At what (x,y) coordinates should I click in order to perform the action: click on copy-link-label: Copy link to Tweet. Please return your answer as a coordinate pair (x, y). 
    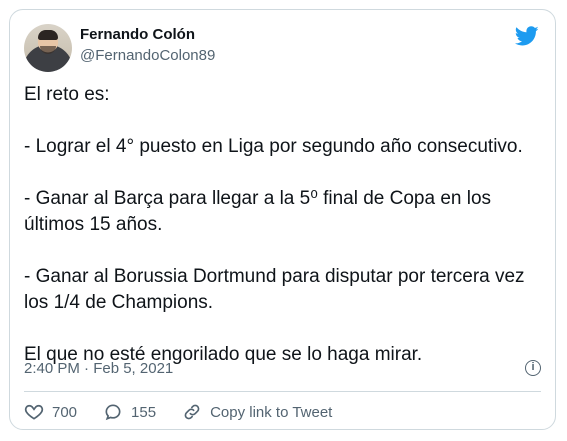
    Looking at the image, I should click on (271, 412).